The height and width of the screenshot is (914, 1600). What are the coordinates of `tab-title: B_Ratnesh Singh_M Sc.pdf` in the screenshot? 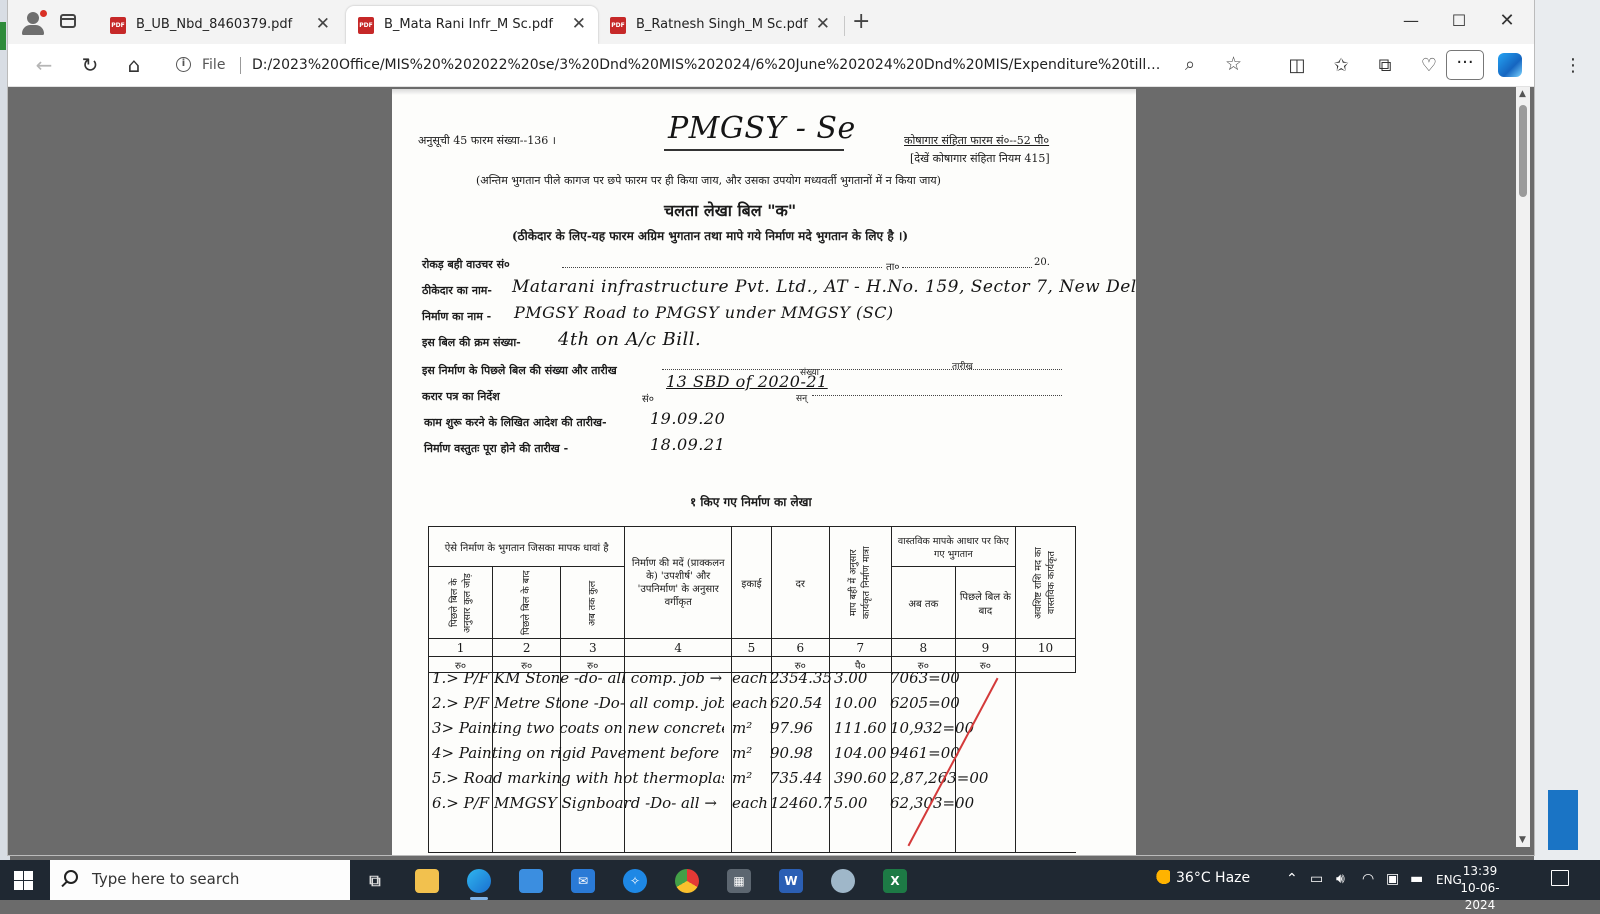 It's located at (722, 24).